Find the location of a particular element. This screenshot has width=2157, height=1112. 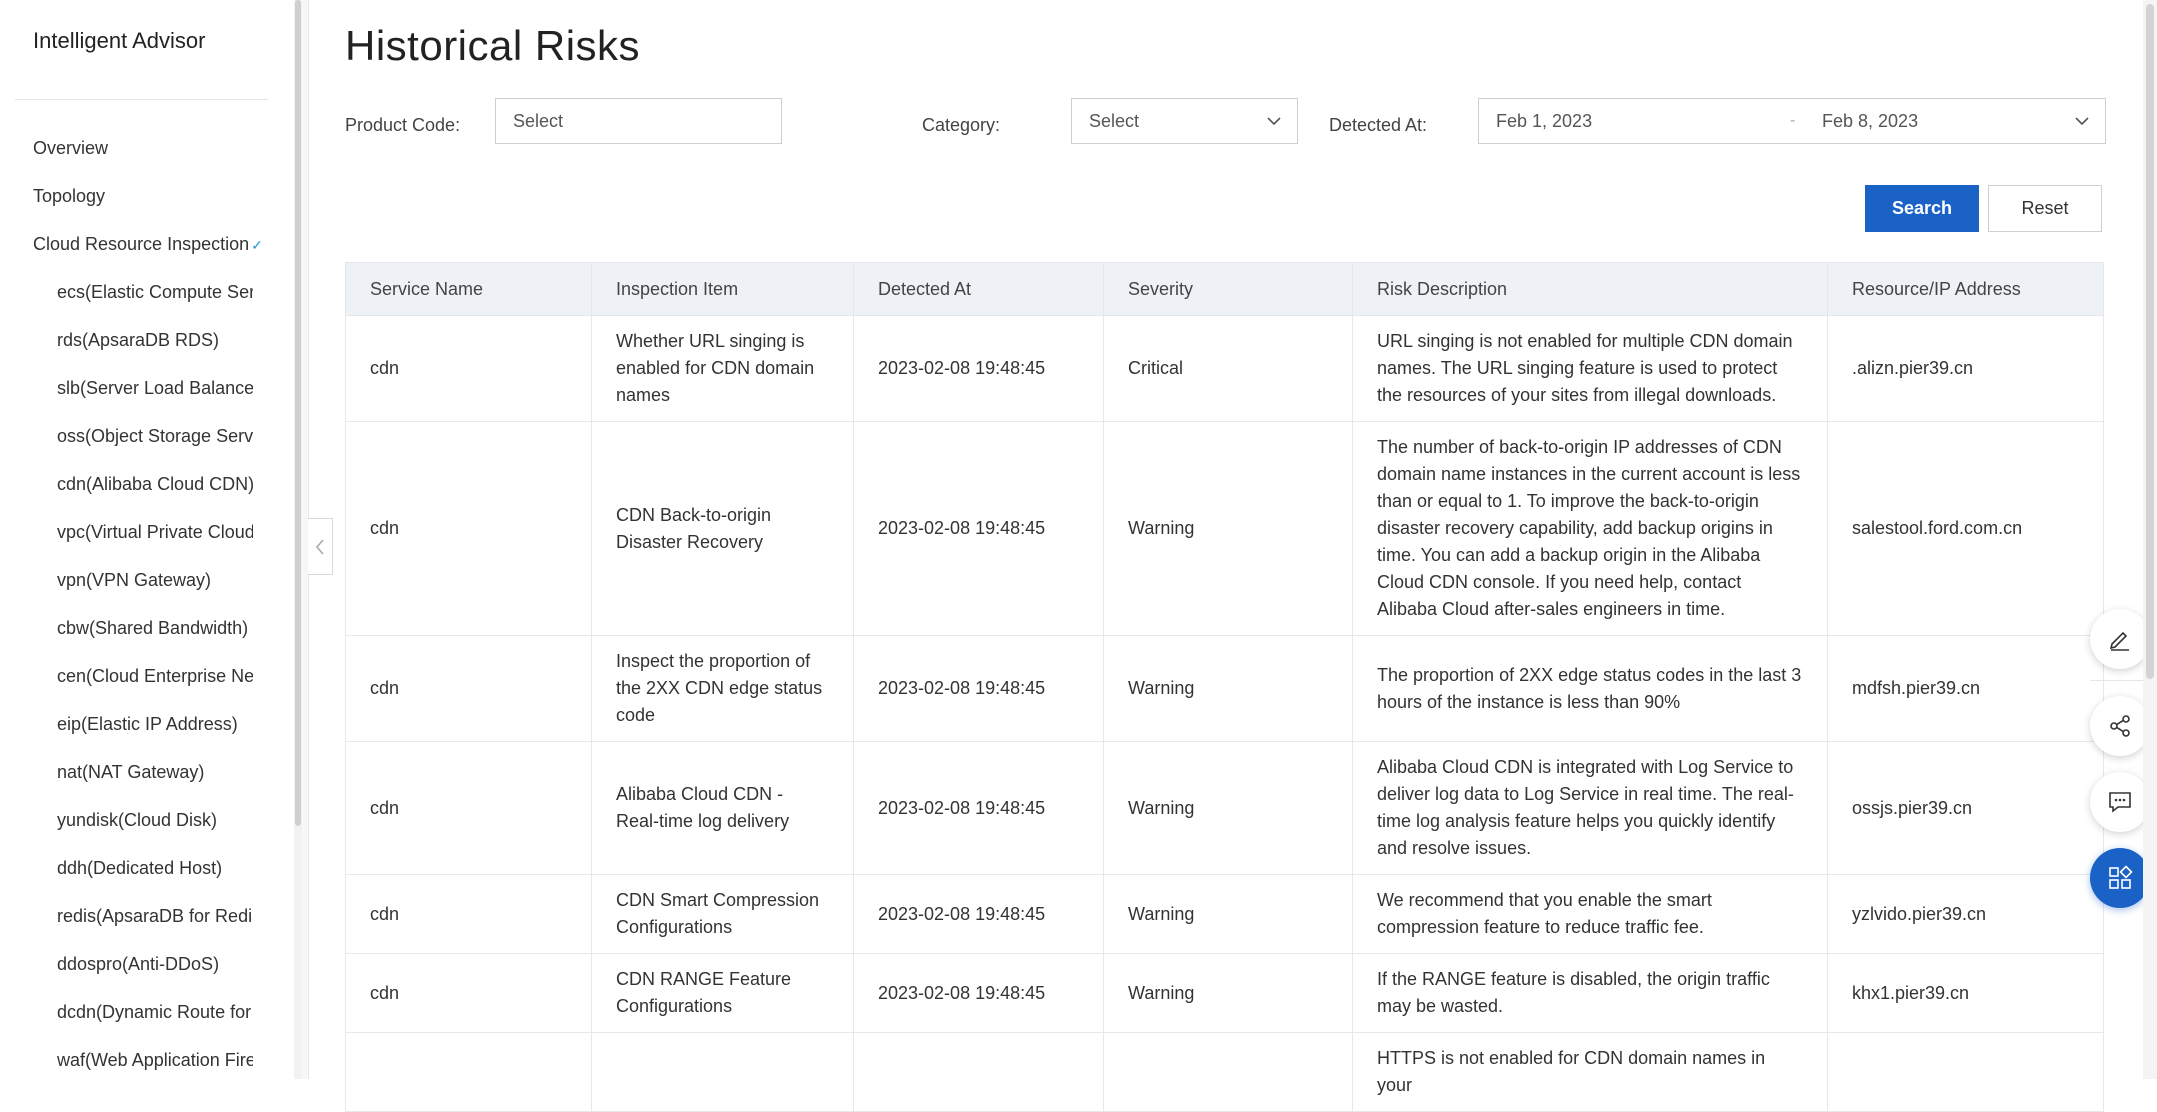

date-end: Feb 8, 2023 is located at coordinates (1870, 121).